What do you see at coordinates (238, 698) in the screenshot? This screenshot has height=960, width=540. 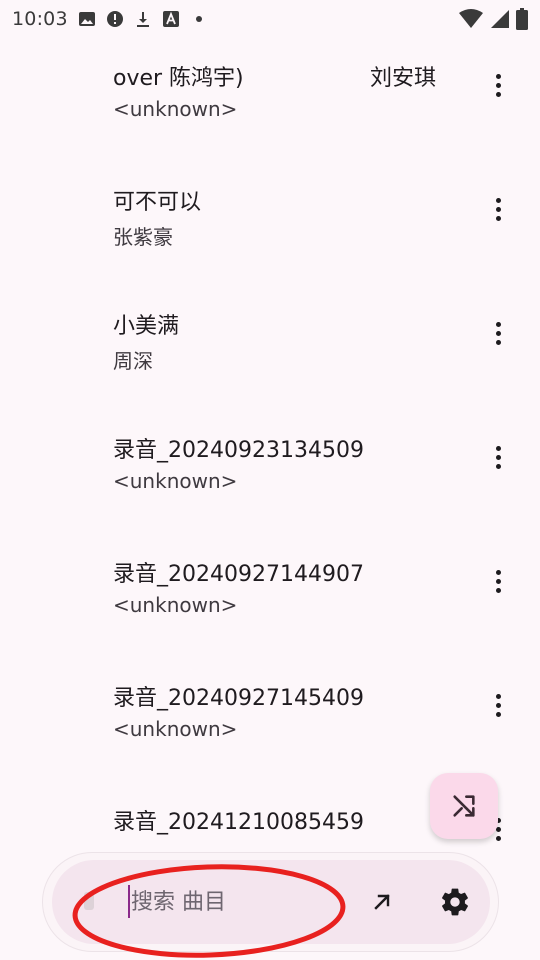 I see `song-title: 录音_20240927145409` at bounding box center [238, 698].